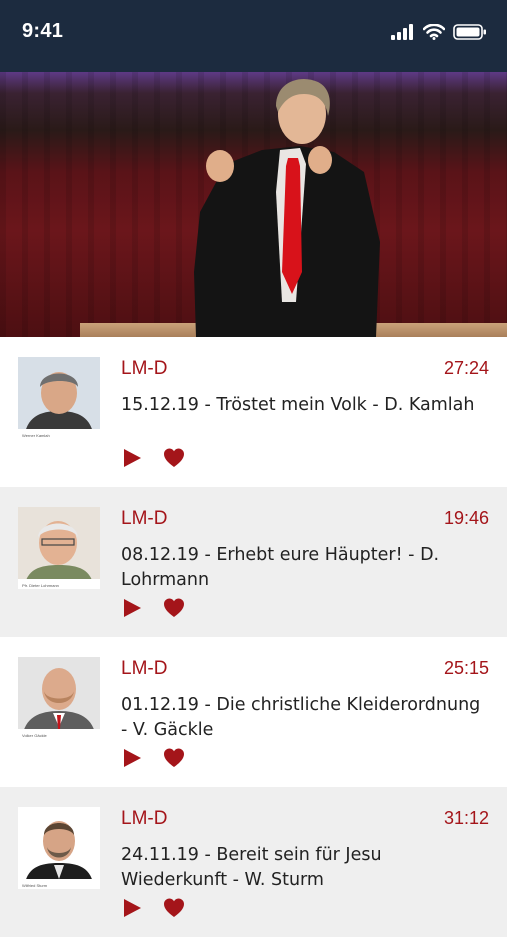 The height and width of the screenshot is (937, 507). I want to click on speaker-figure, so click(287, 208).